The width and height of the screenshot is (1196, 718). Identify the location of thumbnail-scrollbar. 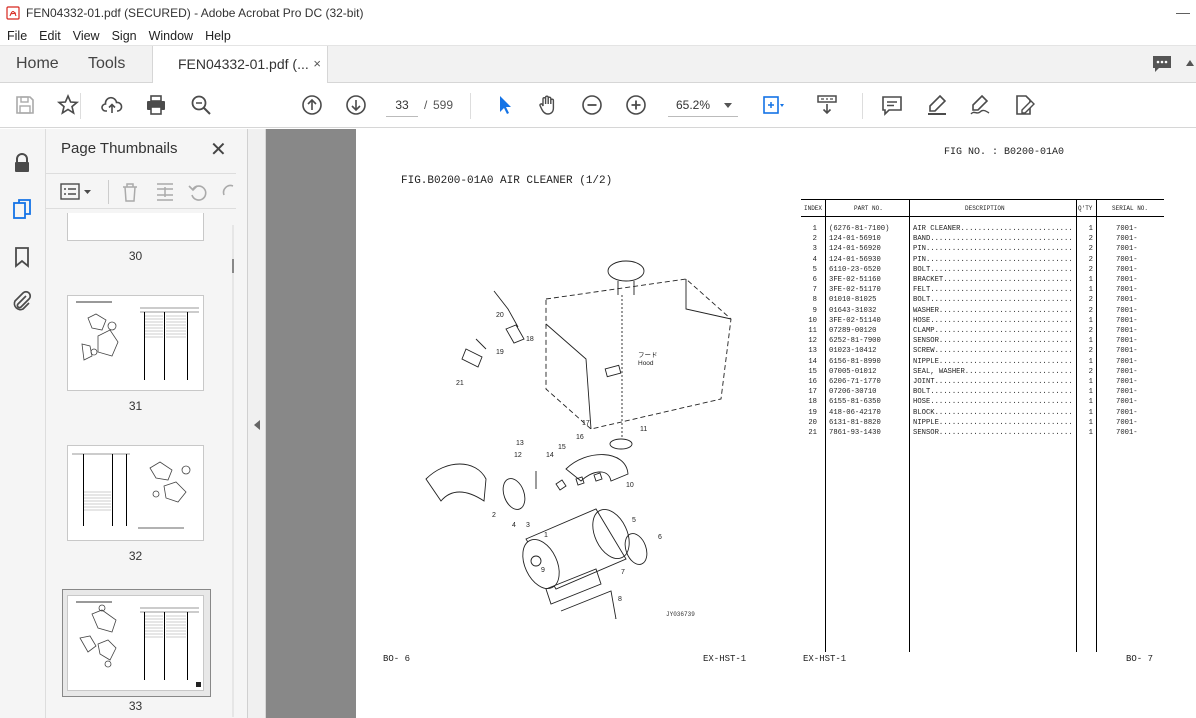
(233, 471).